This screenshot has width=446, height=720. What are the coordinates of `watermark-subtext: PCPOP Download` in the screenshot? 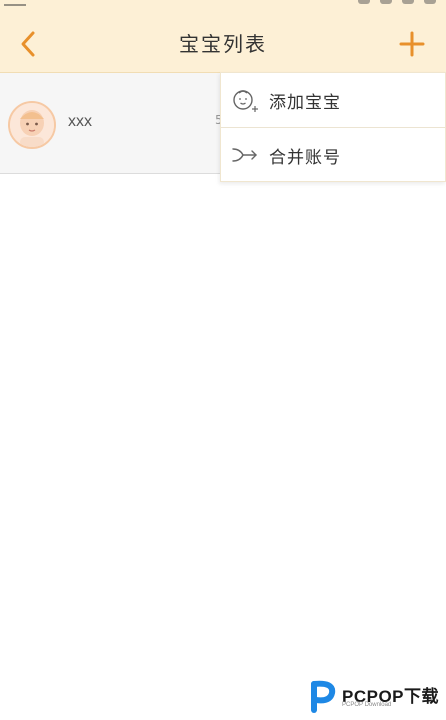 It's located at (367, 705).